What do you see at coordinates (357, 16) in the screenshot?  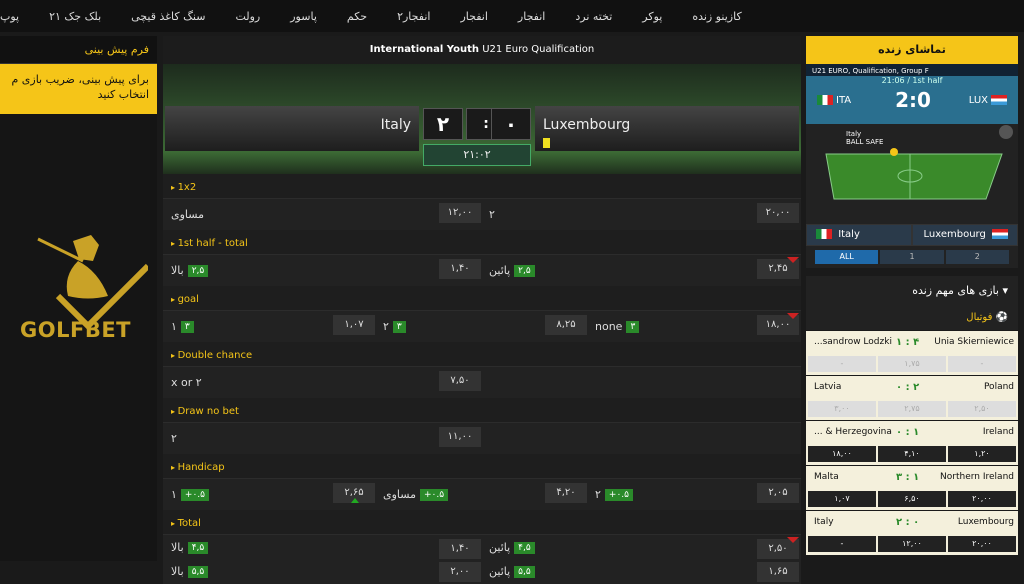 I see `nav-hokm: حکم` at bounding box center [357, 16].